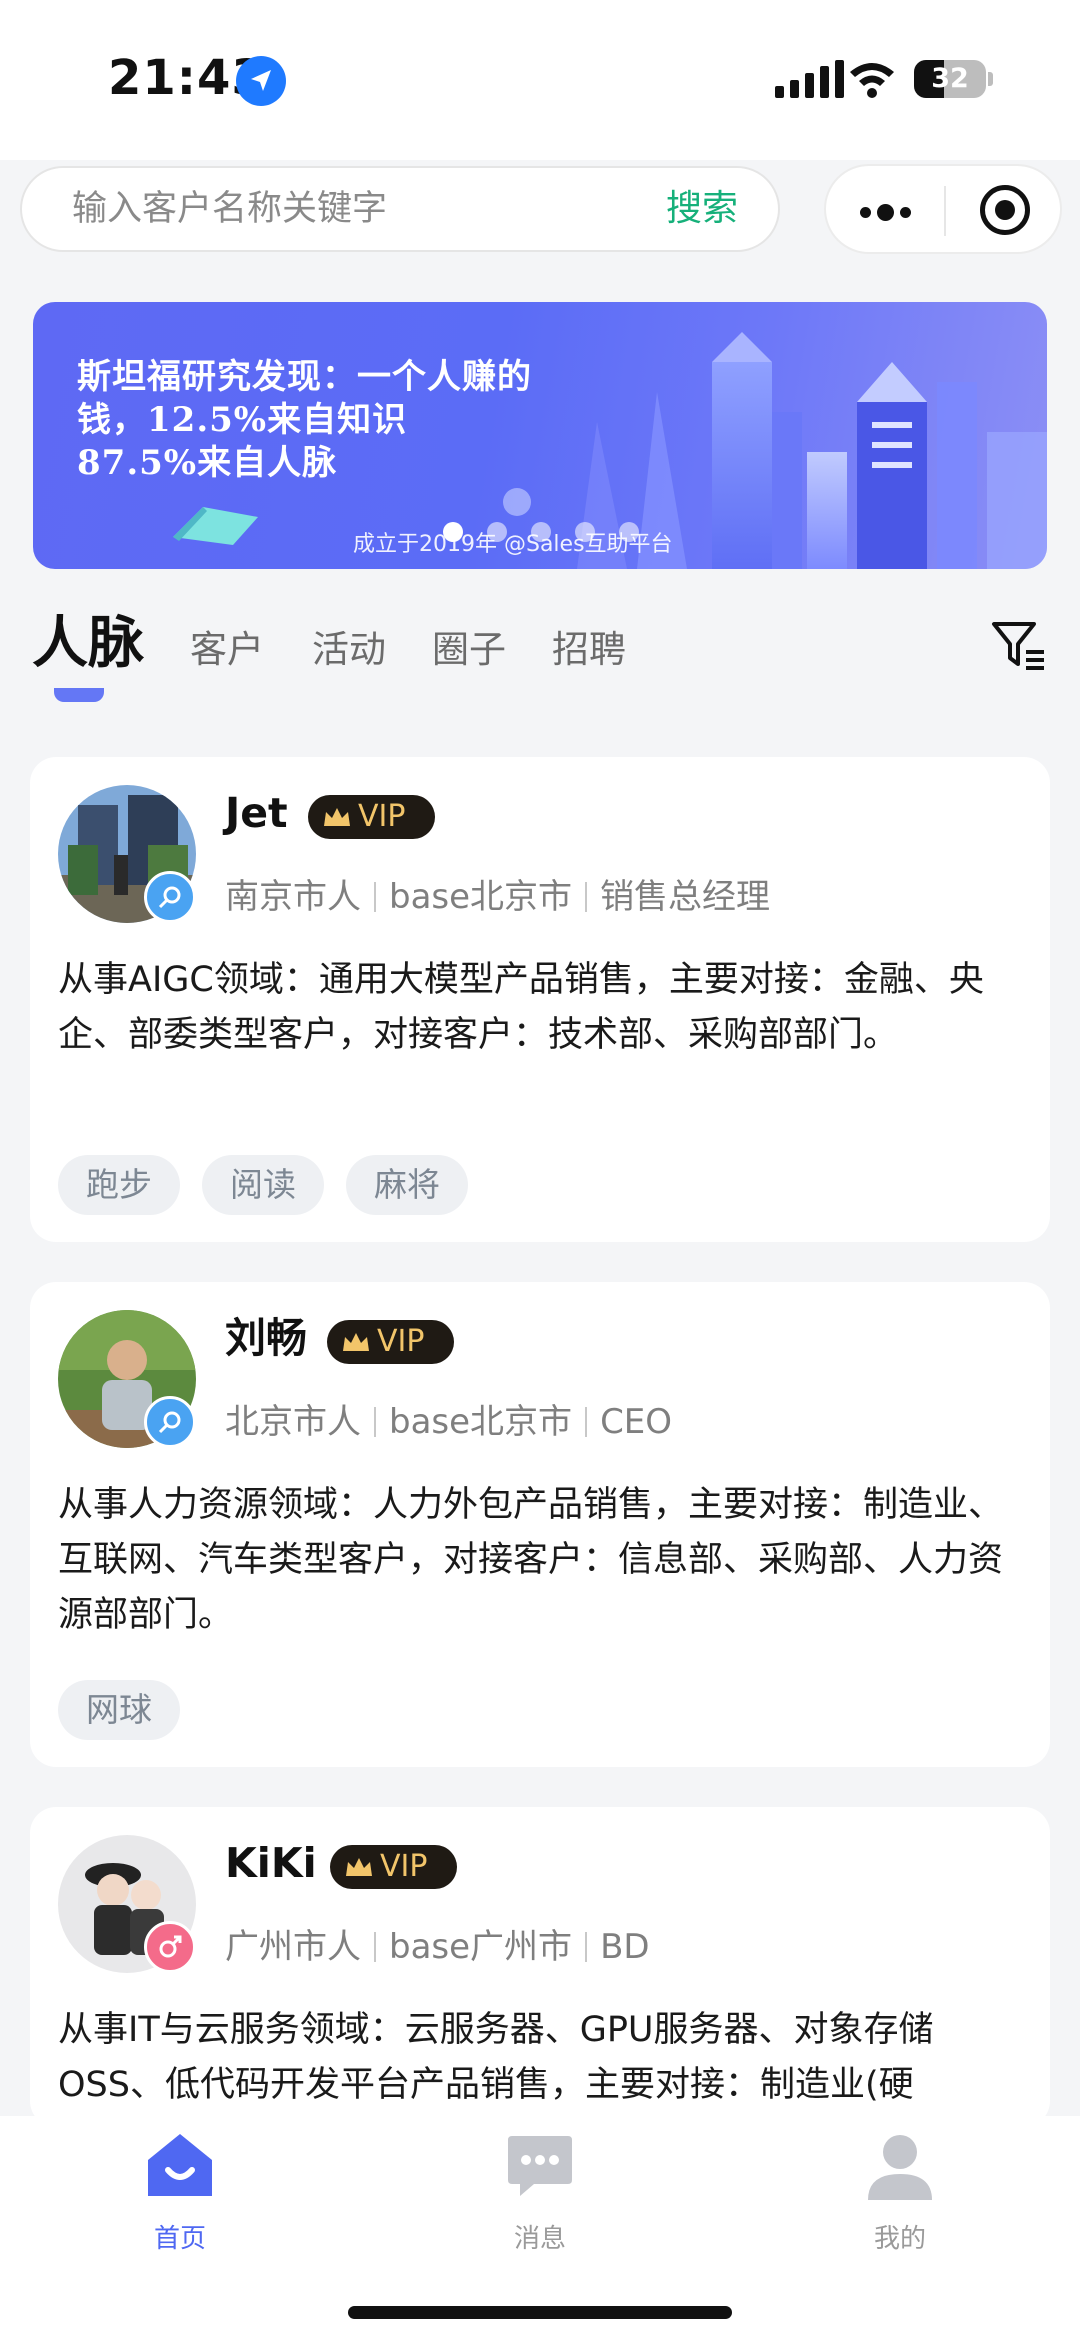 This screenshot has width=1080, height=2341. What do you see at coordinates (207, 463) in the screenshot?
I see `banner-headline-line-3: 87.5%来自人脉` at bounding box center [207, 463].